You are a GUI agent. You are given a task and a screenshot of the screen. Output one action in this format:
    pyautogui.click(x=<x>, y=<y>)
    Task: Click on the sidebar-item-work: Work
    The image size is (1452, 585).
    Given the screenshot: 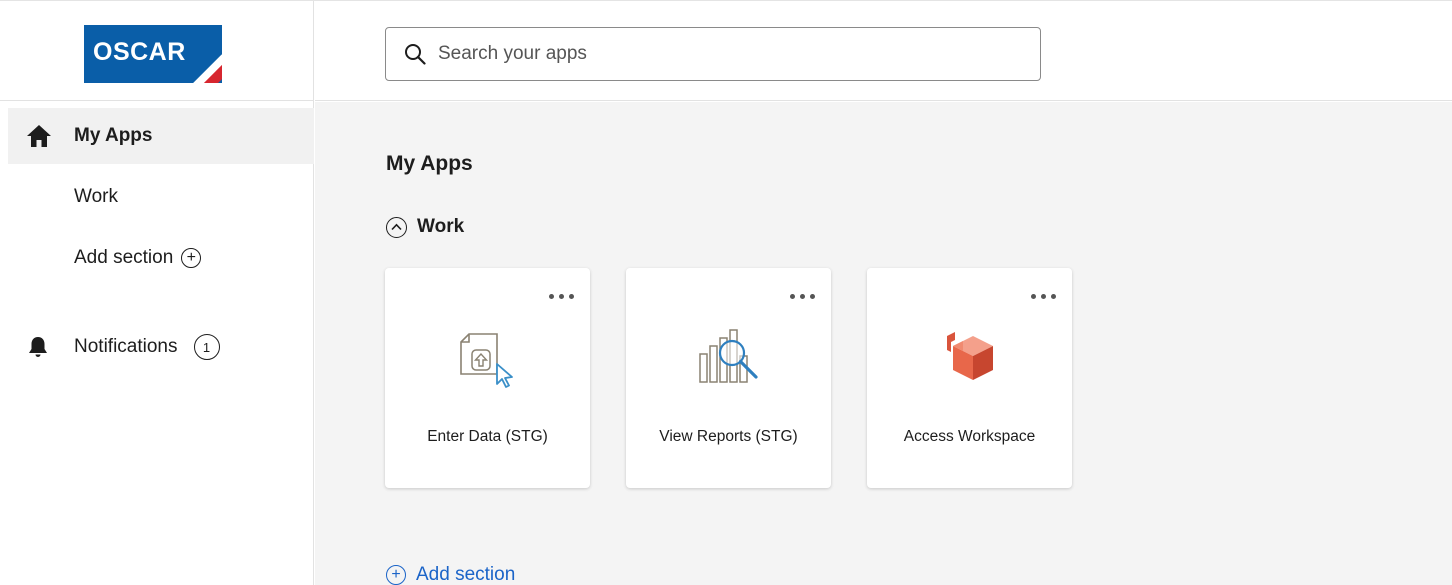 What is the action you would take?
    pyautogui.click(x=161, y=197)
    